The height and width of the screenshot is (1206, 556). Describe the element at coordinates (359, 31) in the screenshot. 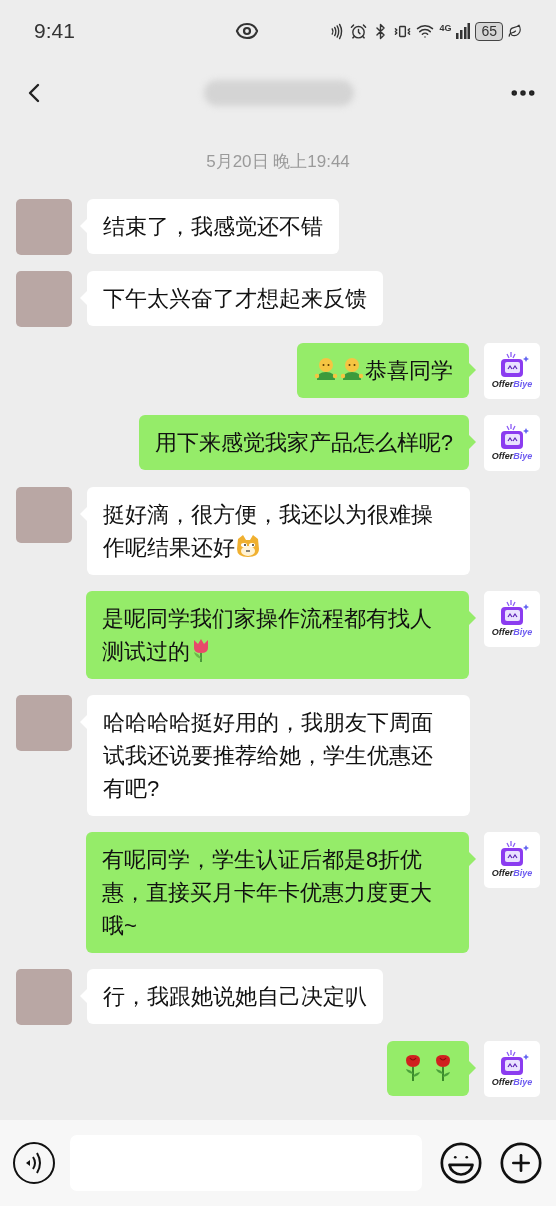

I see `alarm-icon` at that location.